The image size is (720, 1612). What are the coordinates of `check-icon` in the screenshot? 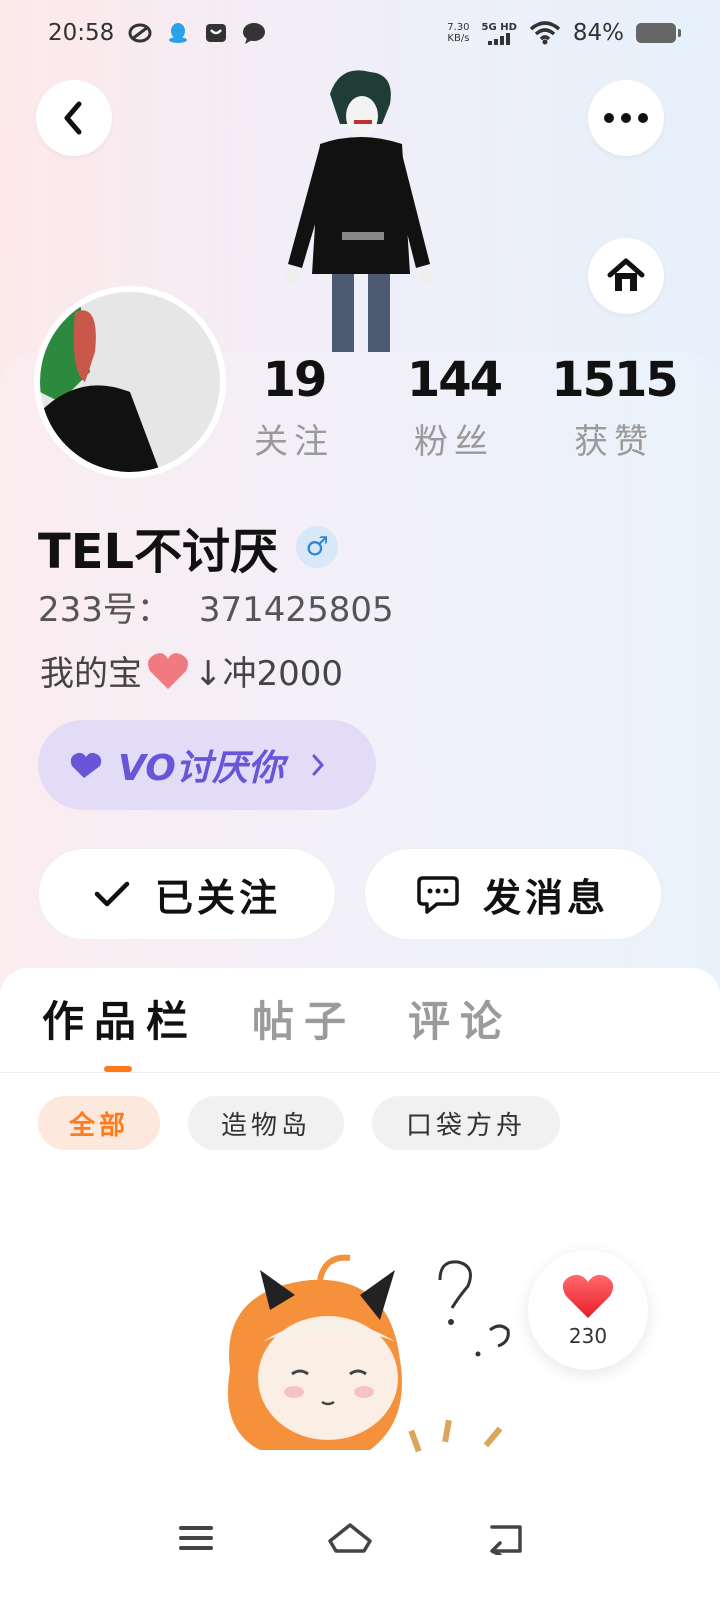 It's located at (112, 894).